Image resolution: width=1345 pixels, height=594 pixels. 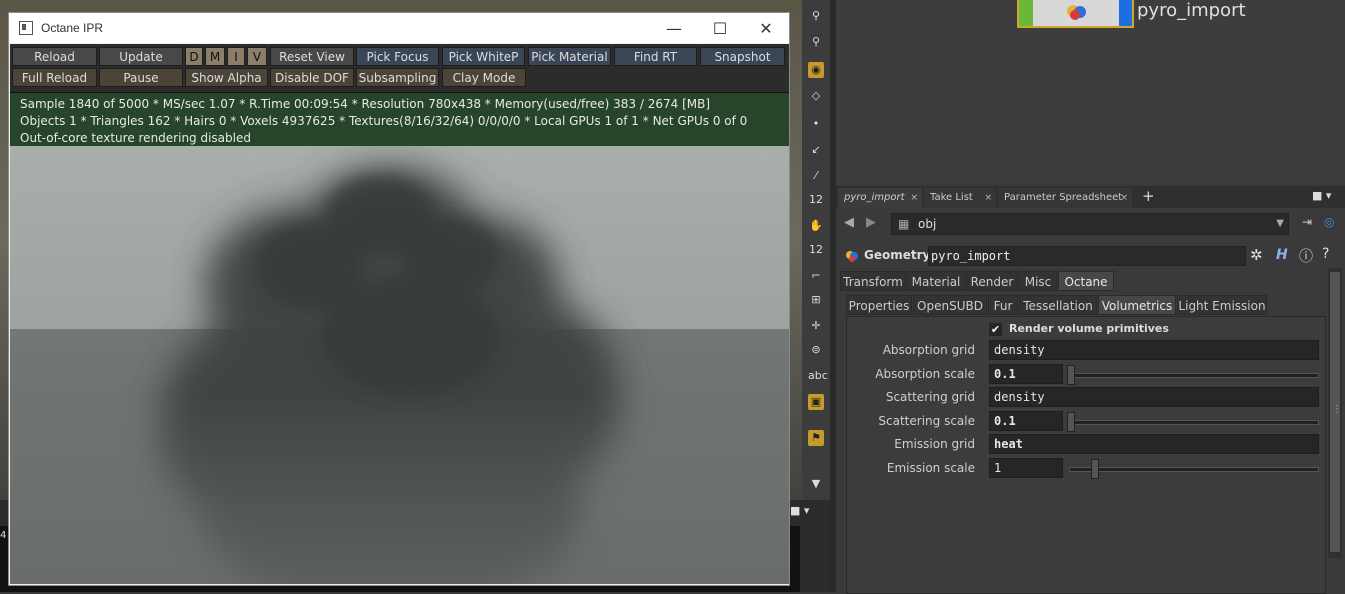 I want to click on info-icon: ⓘ, so click(x=1306, y=256).